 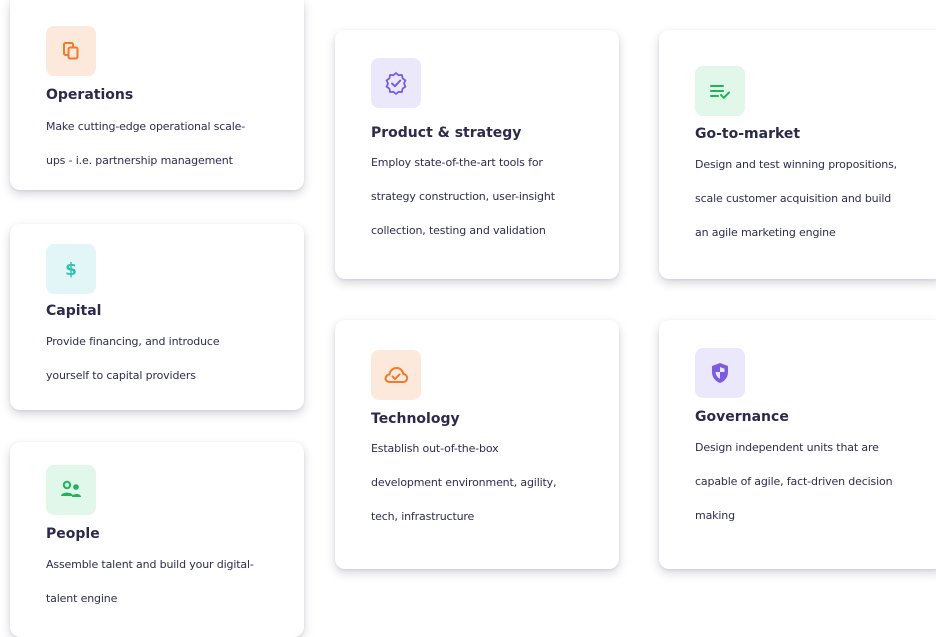 I want to click on card-title: People, so click(x=73, y=534).